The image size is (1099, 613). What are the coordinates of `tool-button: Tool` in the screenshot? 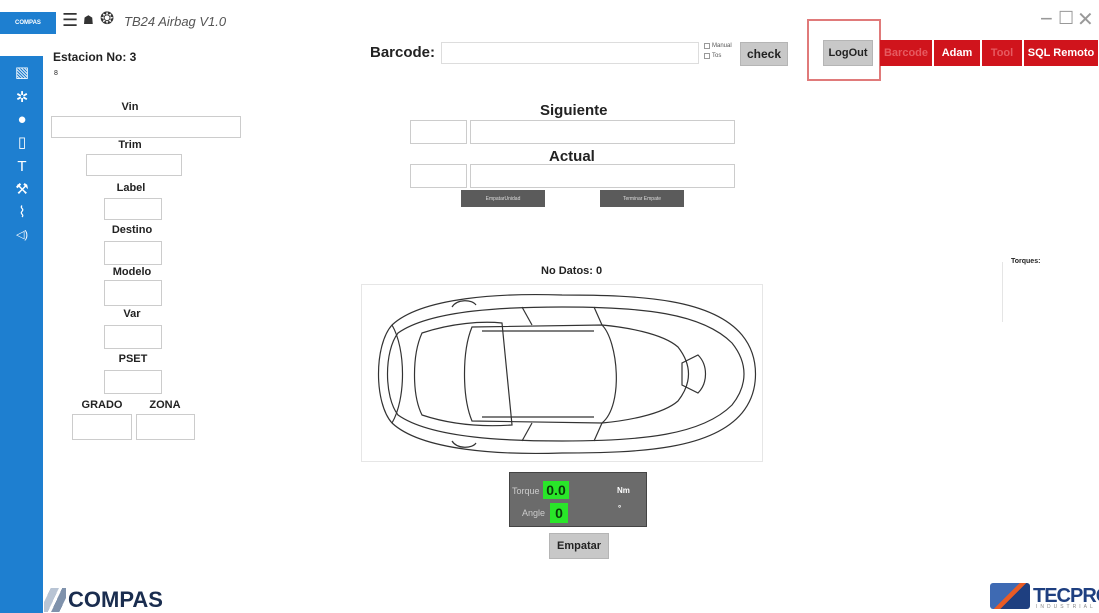 It's located at (1002, 53).